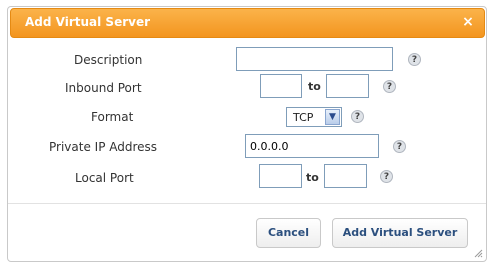 The width and height of the screenshot is (492, 266). I want to click on local-port-from-input, so click(280, 176).